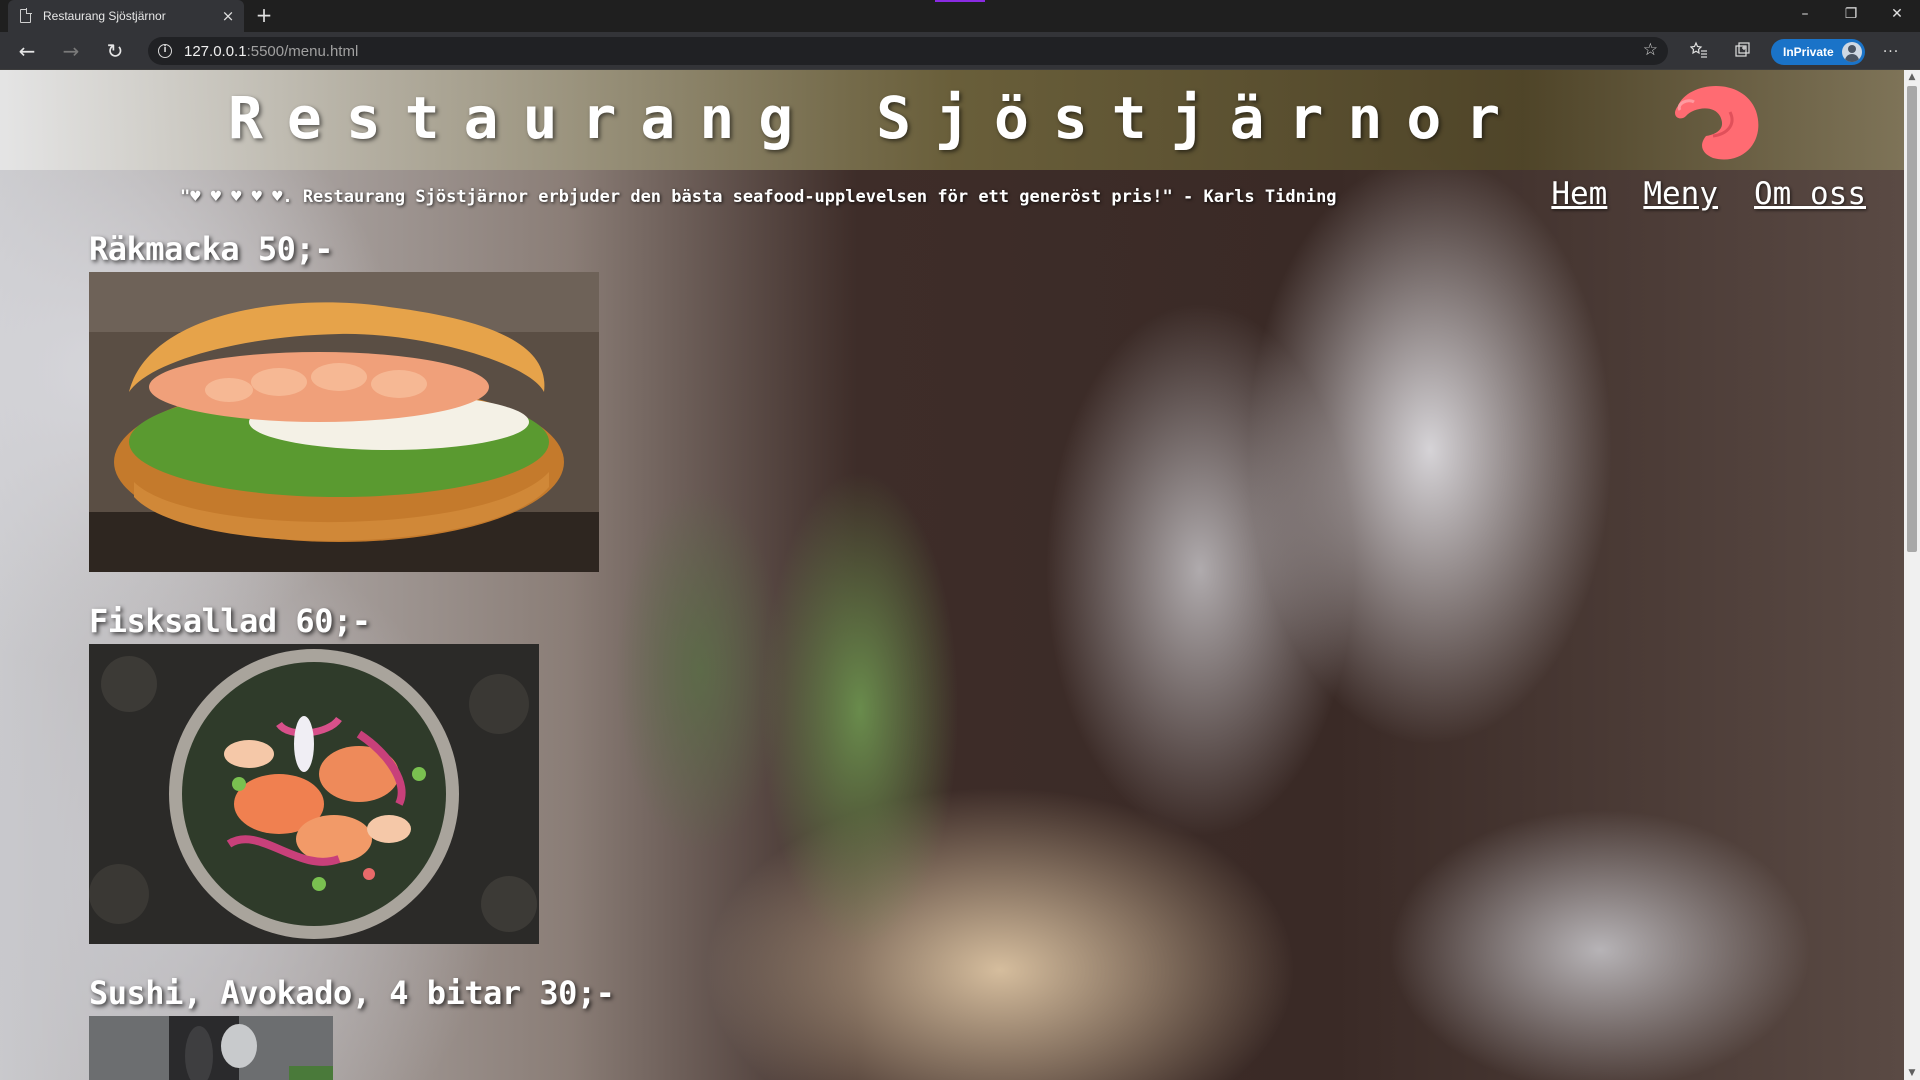  I want to click on more-icon: ···, so click(1891, 52).